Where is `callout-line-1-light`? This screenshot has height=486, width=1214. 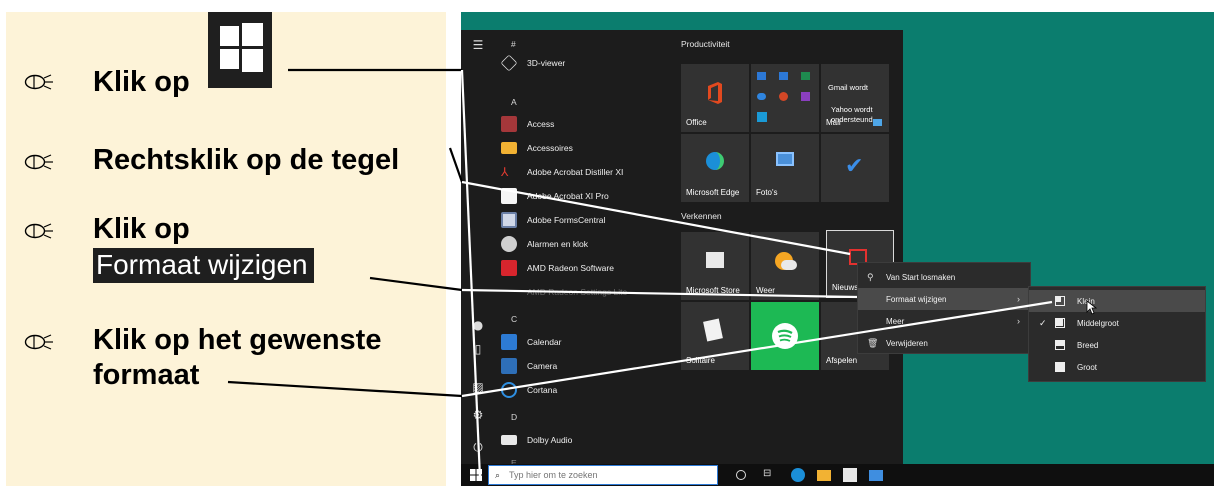
callout-line-1-light is located at coordinates (471, 274).